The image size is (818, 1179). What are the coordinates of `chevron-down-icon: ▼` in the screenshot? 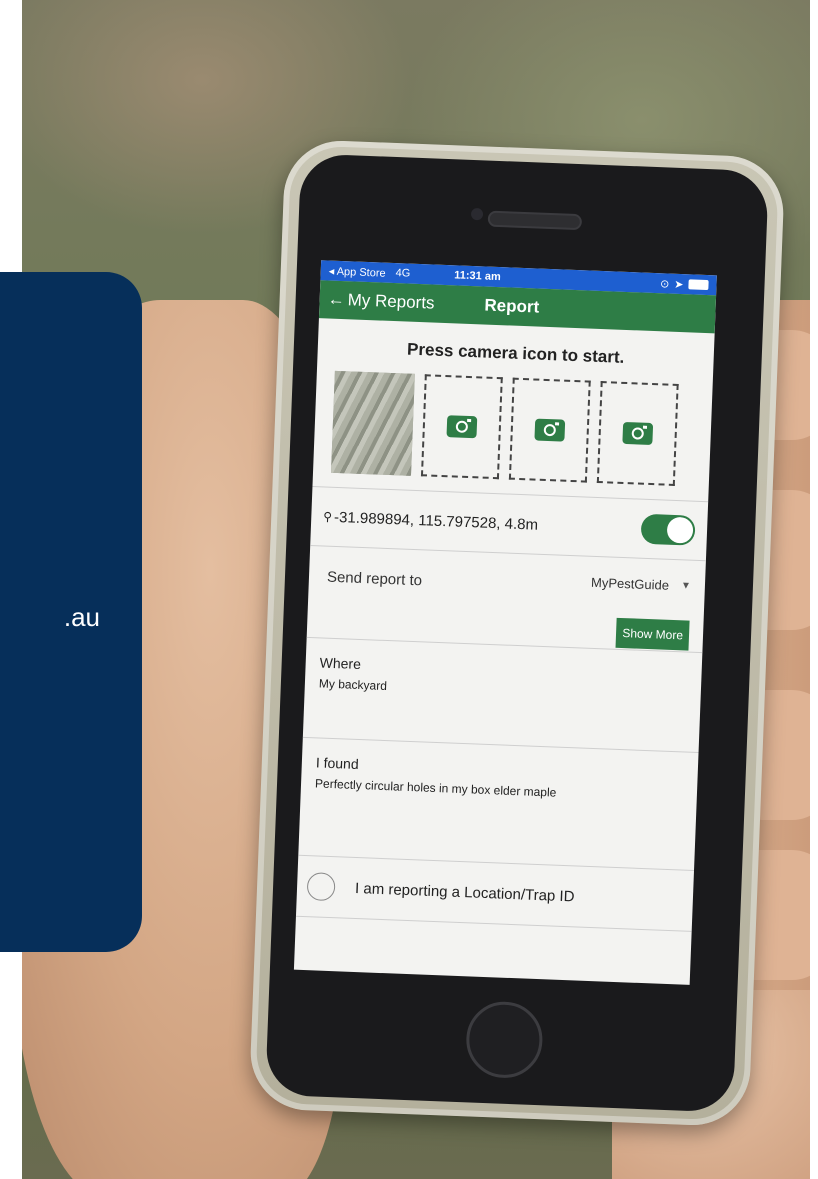 It's located at (686, 586).